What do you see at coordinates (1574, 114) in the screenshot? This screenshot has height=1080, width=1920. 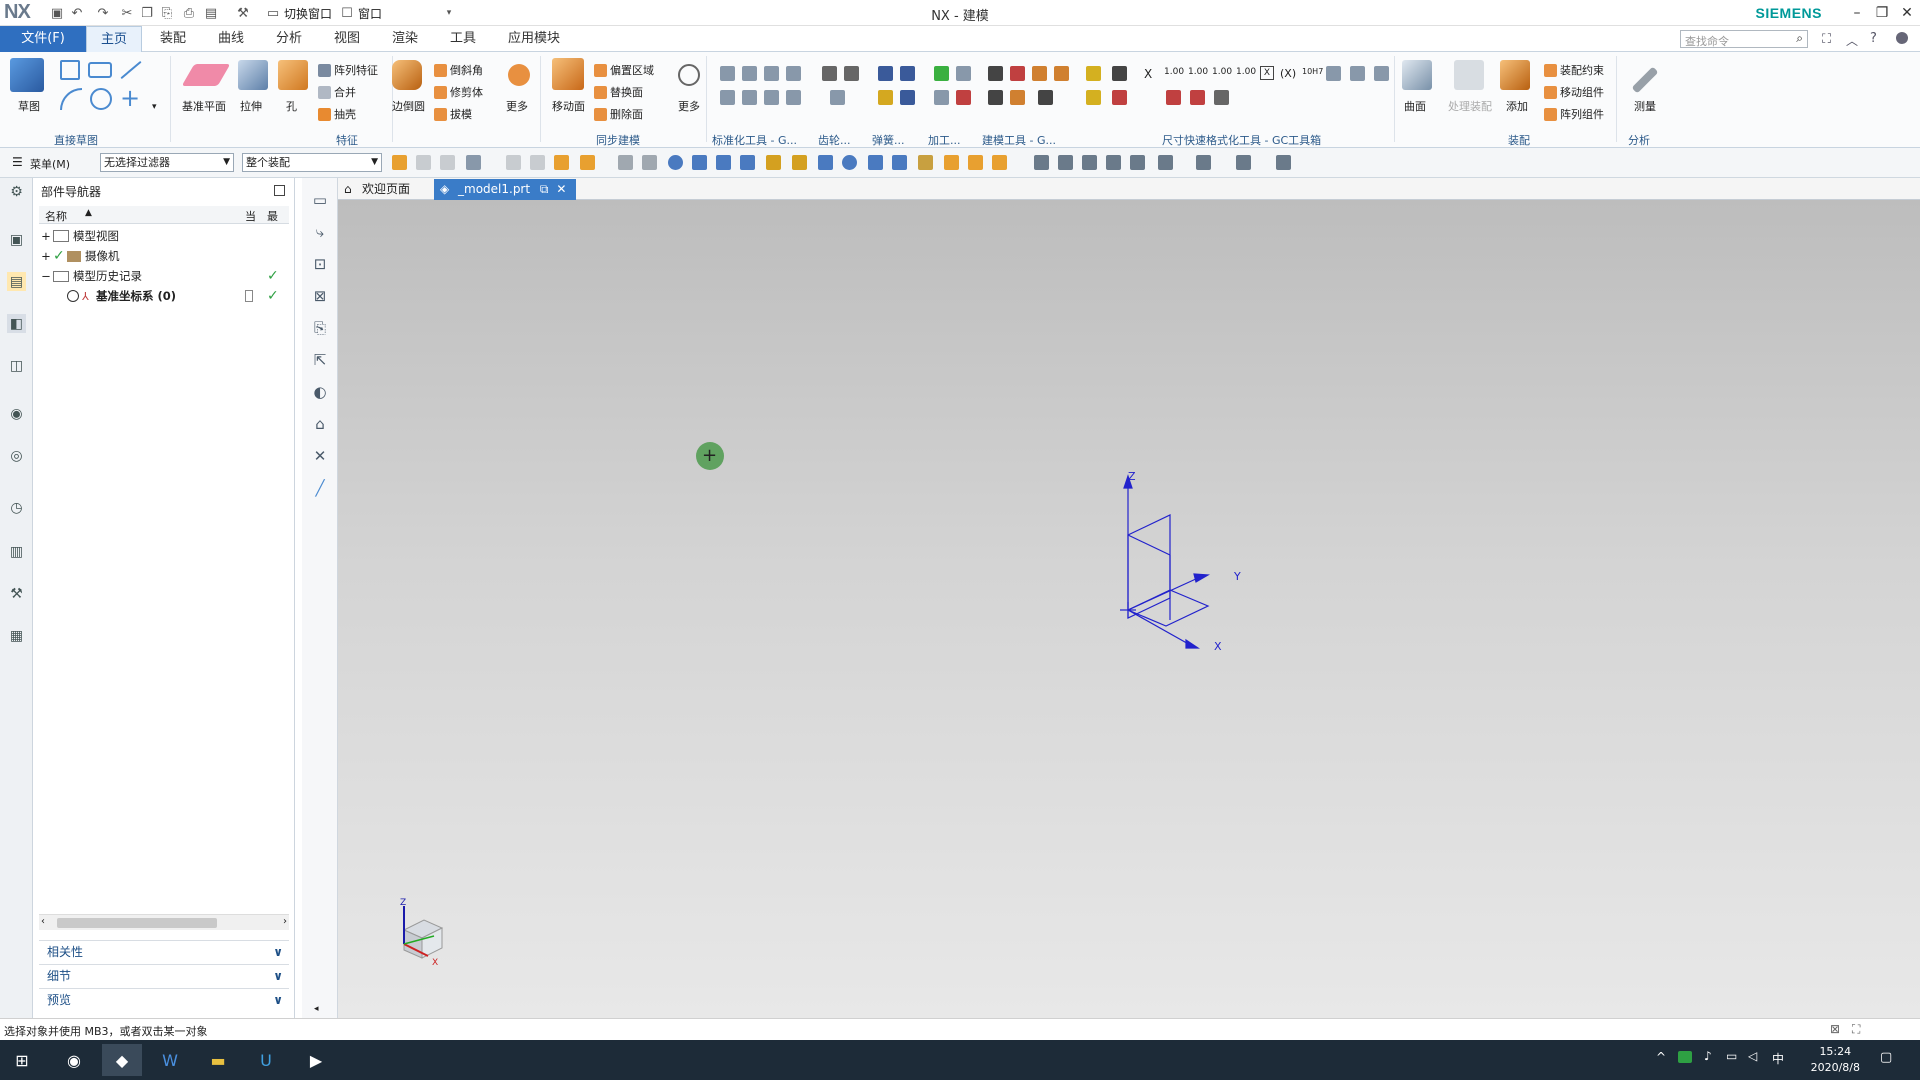 I see `pattern-component-button: 阵列组件` at bounding box center [1574, 114].